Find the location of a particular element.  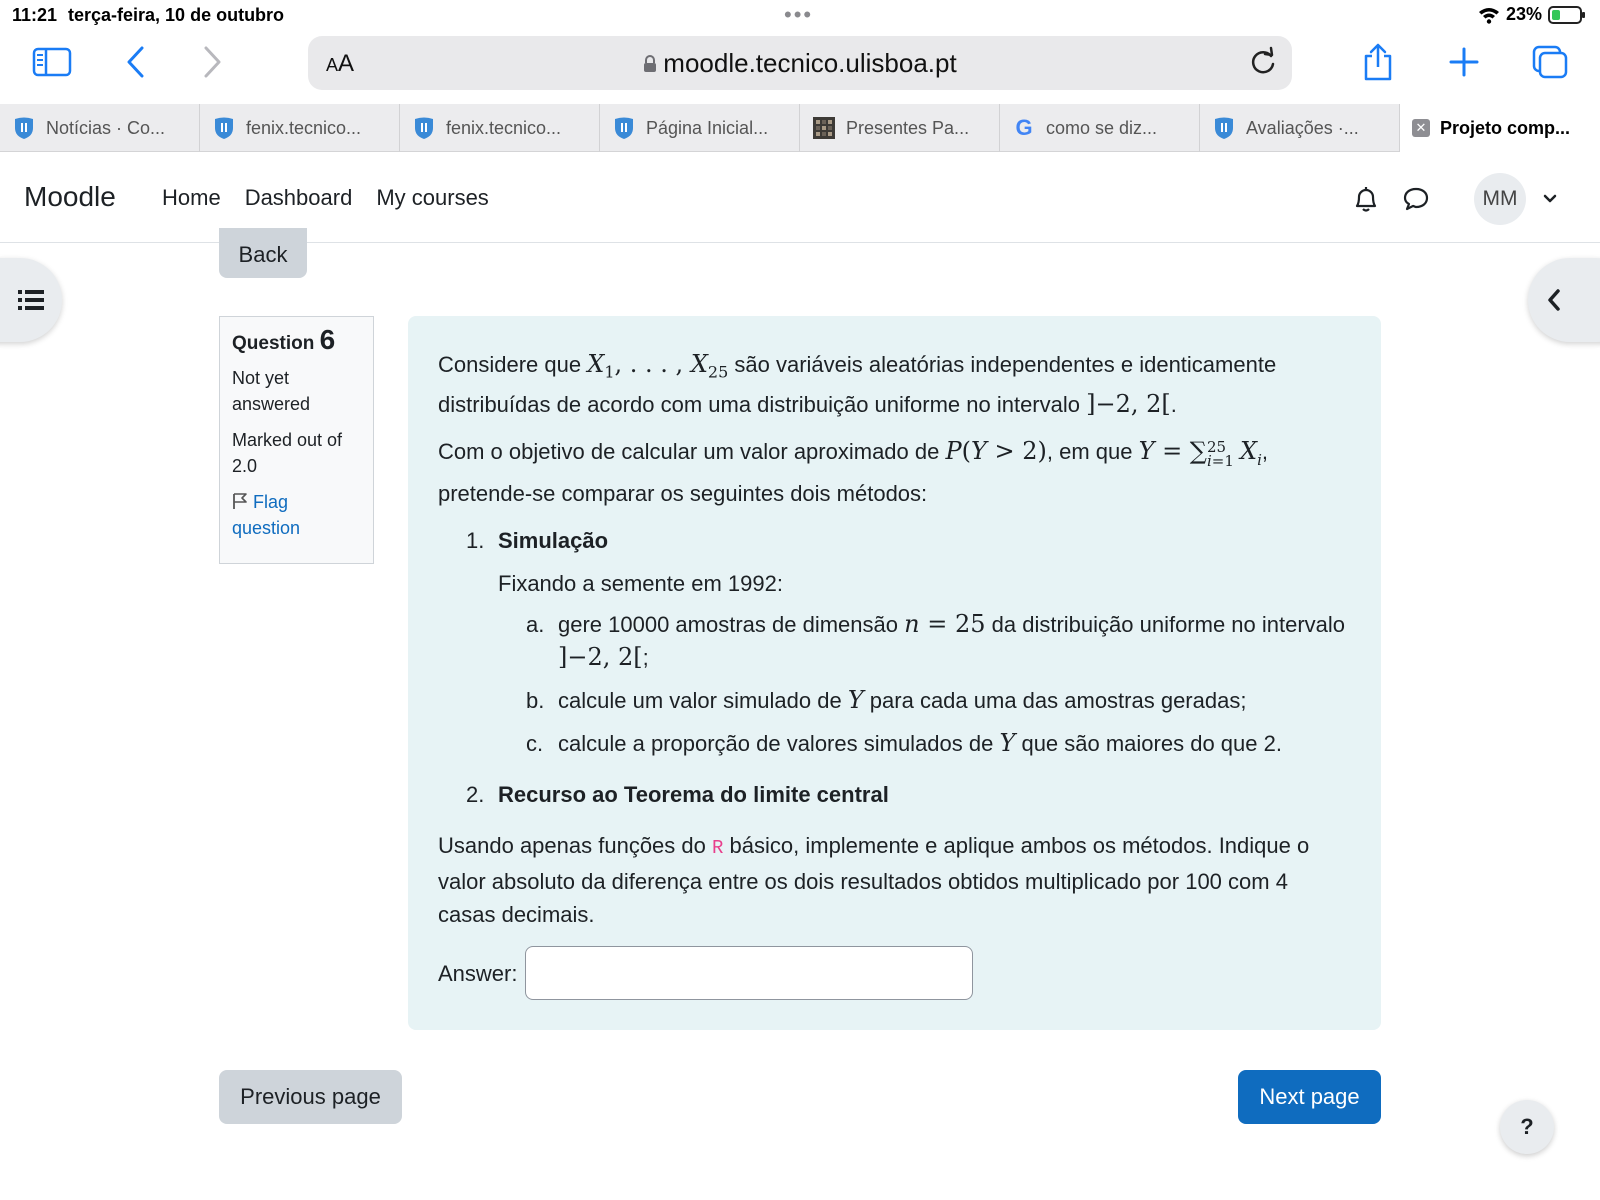

status-time: 11:21 is located at coordinates (35, 15).